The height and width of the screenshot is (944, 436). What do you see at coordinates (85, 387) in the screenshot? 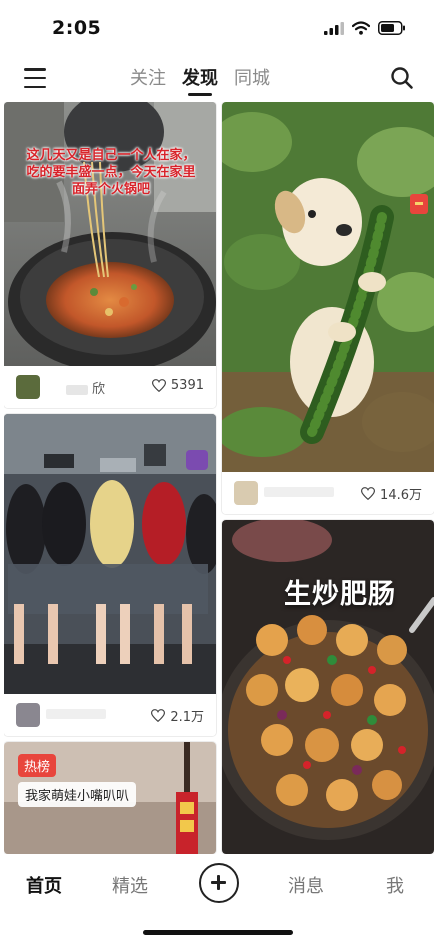
I see `card-author: 欣` at bounding box center [85, 387].